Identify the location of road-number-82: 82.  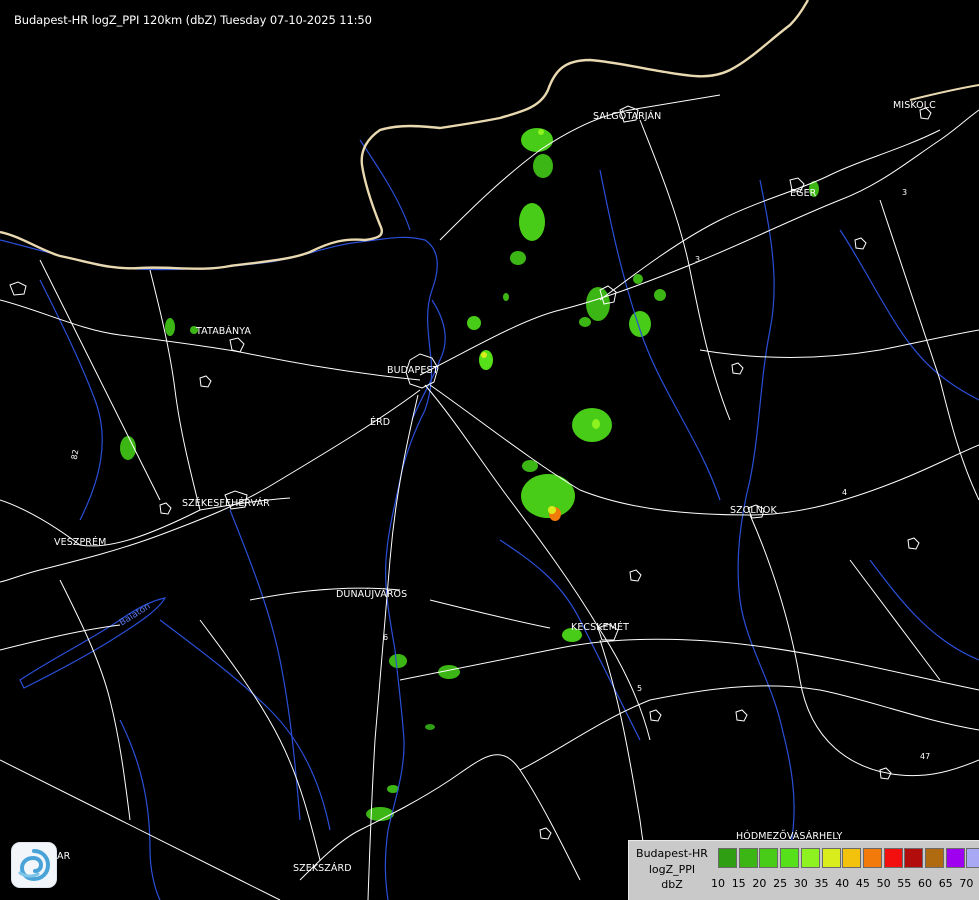
(75, 454).